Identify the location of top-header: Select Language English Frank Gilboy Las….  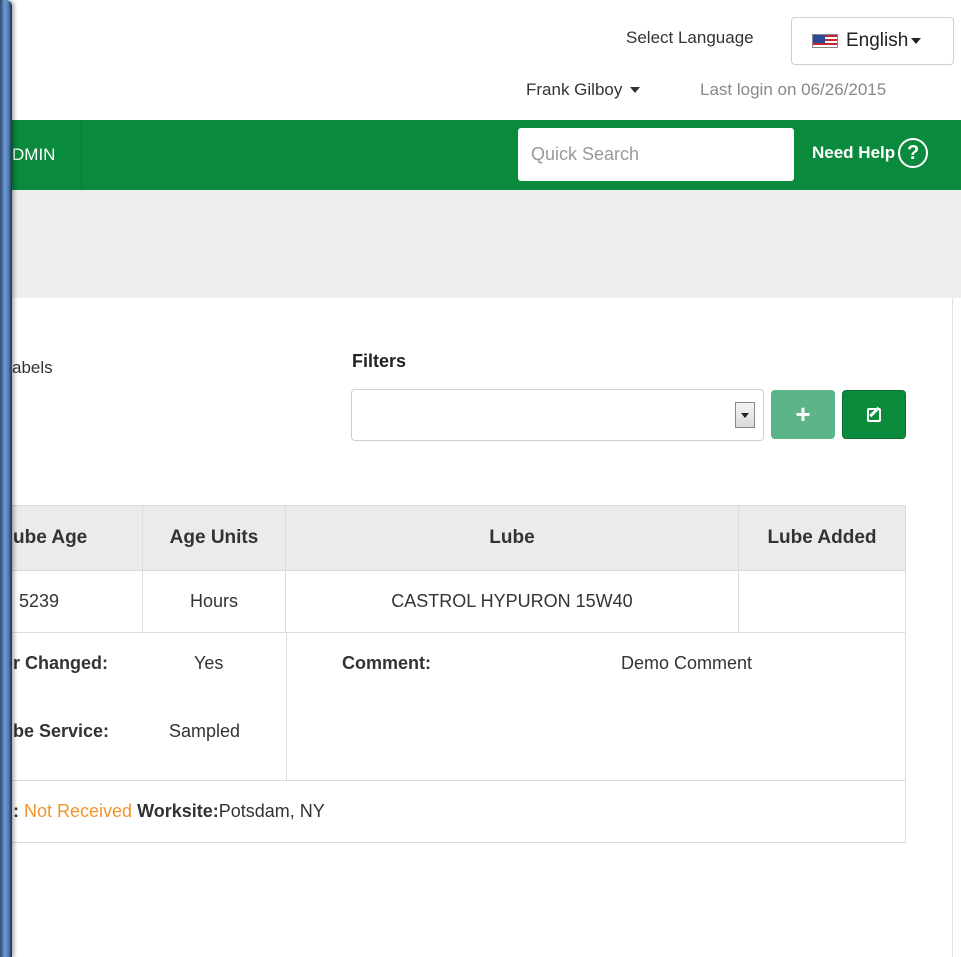
(480, 60).